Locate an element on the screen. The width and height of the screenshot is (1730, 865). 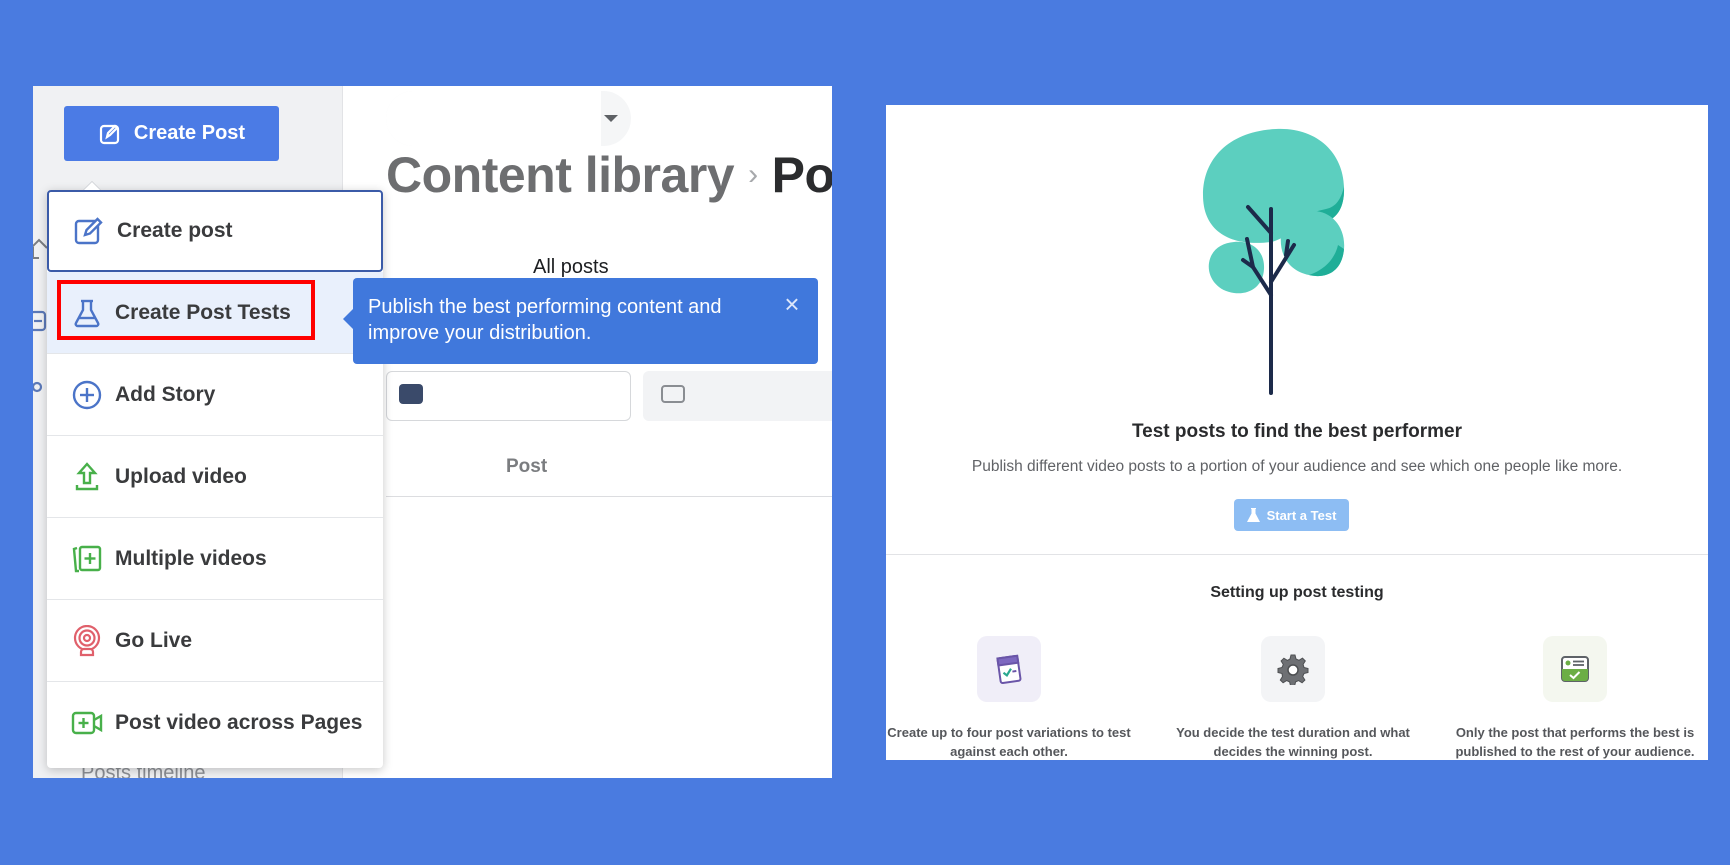
checklist-icon is located at coordinates (1009, 669).